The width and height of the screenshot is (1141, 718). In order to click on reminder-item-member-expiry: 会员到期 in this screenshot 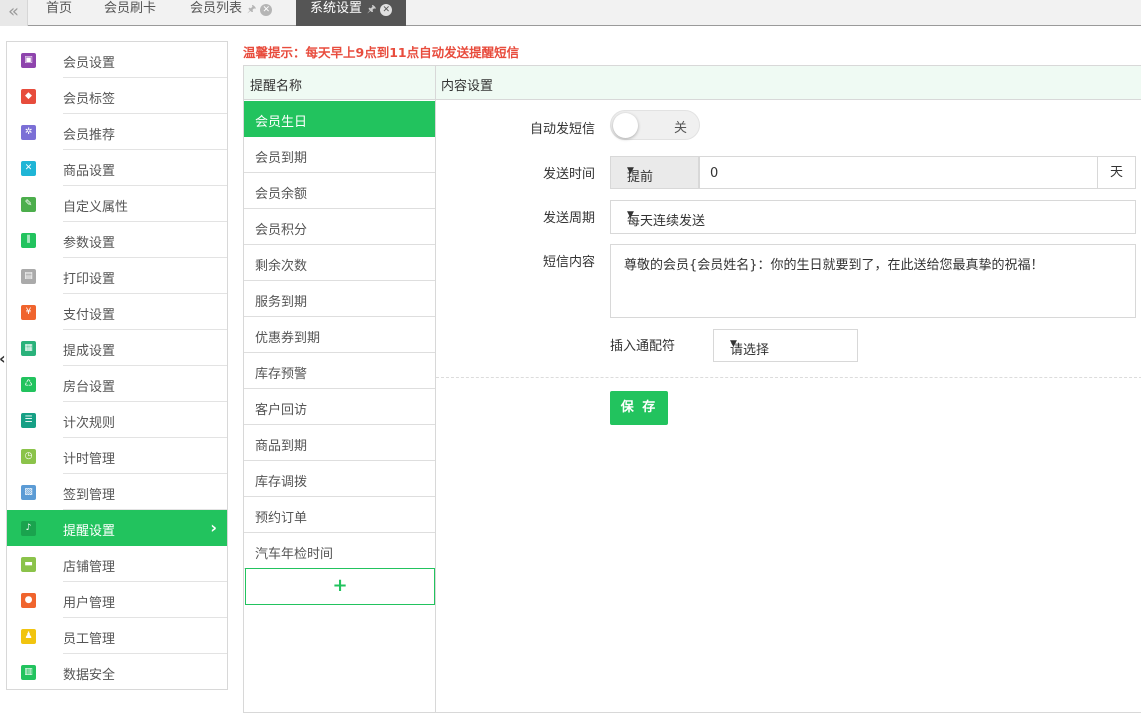, I will do `click(339, 155)`.